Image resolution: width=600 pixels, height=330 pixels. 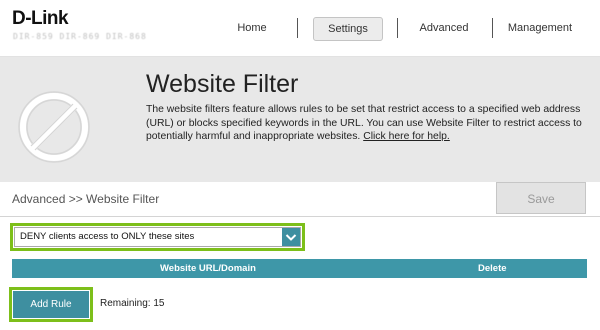 I want to click on chevron-down-icon, so click(x=291, y=237).